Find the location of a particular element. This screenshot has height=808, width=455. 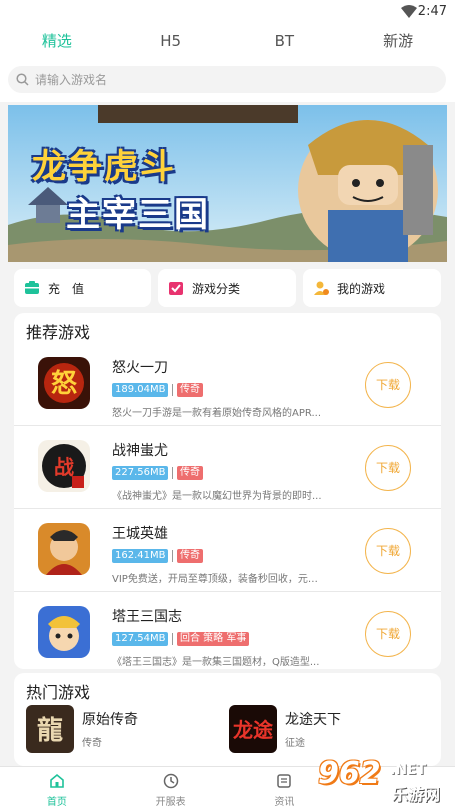

status-time: 2:47 is located at coordinates (432, 11).